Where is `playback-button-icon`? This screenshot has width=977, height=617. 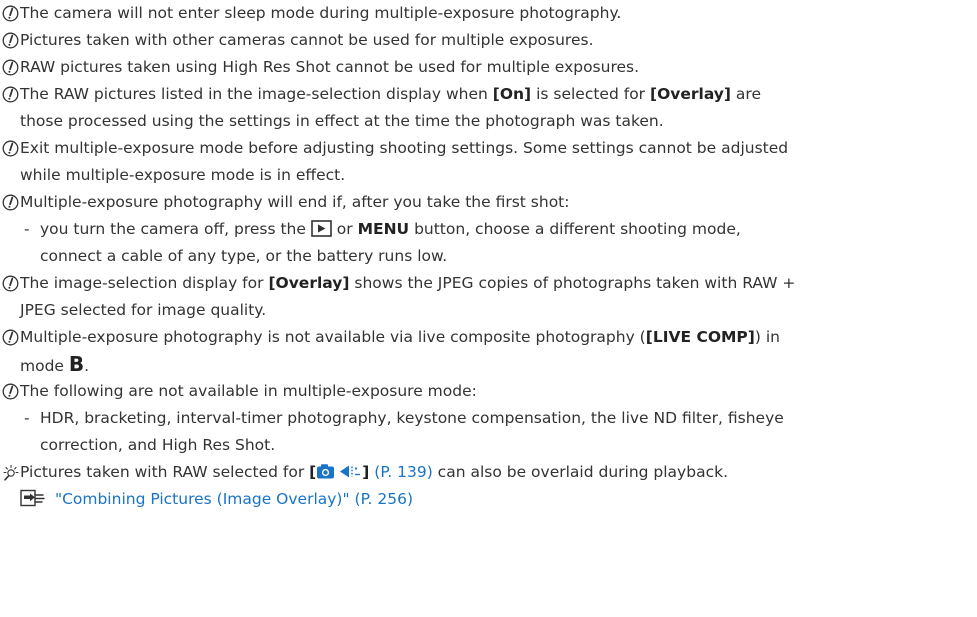 playback-button-icon is located at coordinates (321, 228).